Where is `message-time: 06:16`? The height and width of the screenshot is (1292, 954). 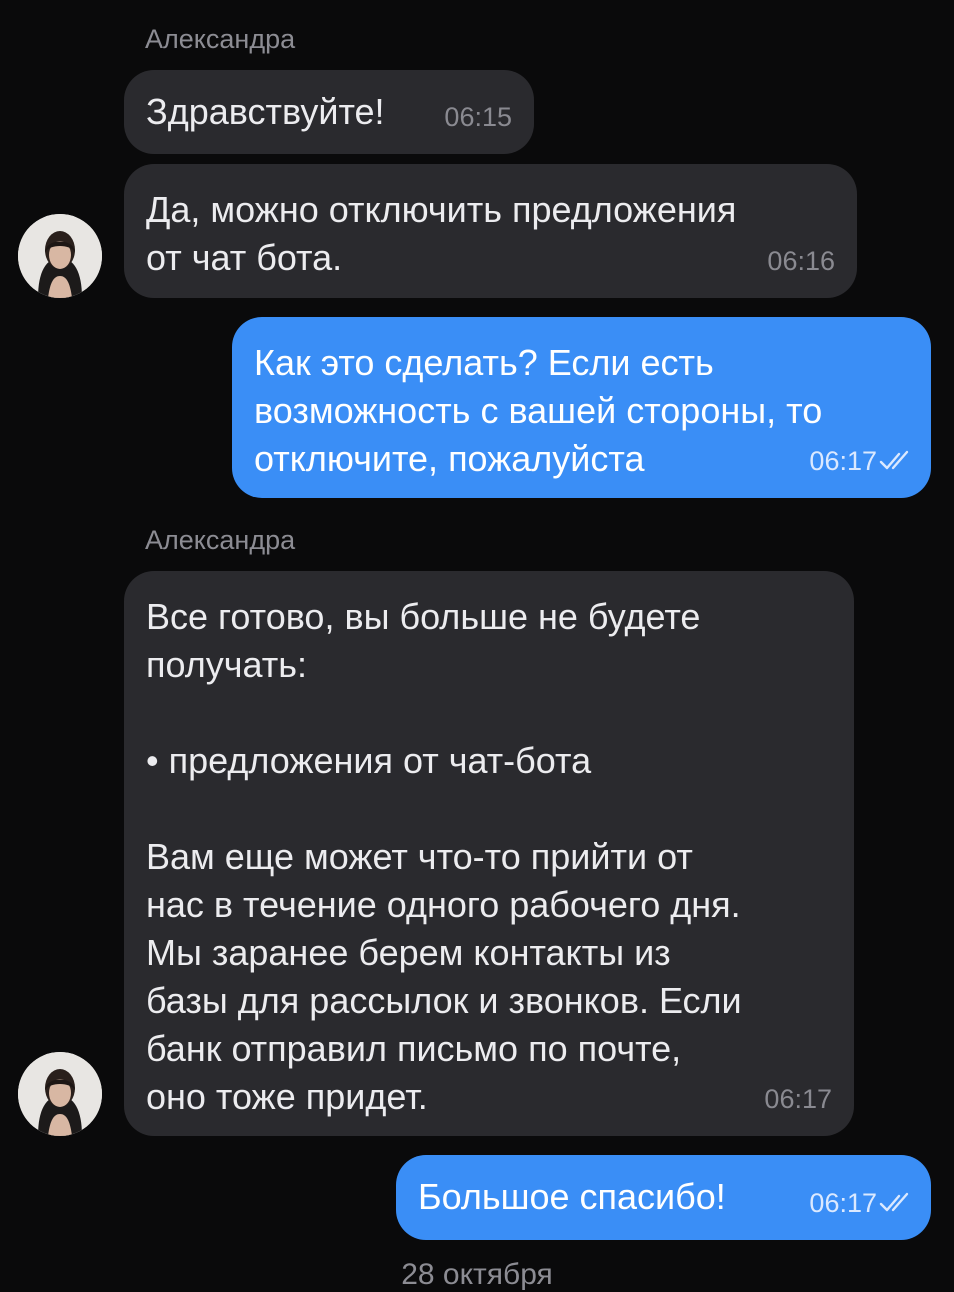 message-time: 06:16 is located at coordinates (801, 261).